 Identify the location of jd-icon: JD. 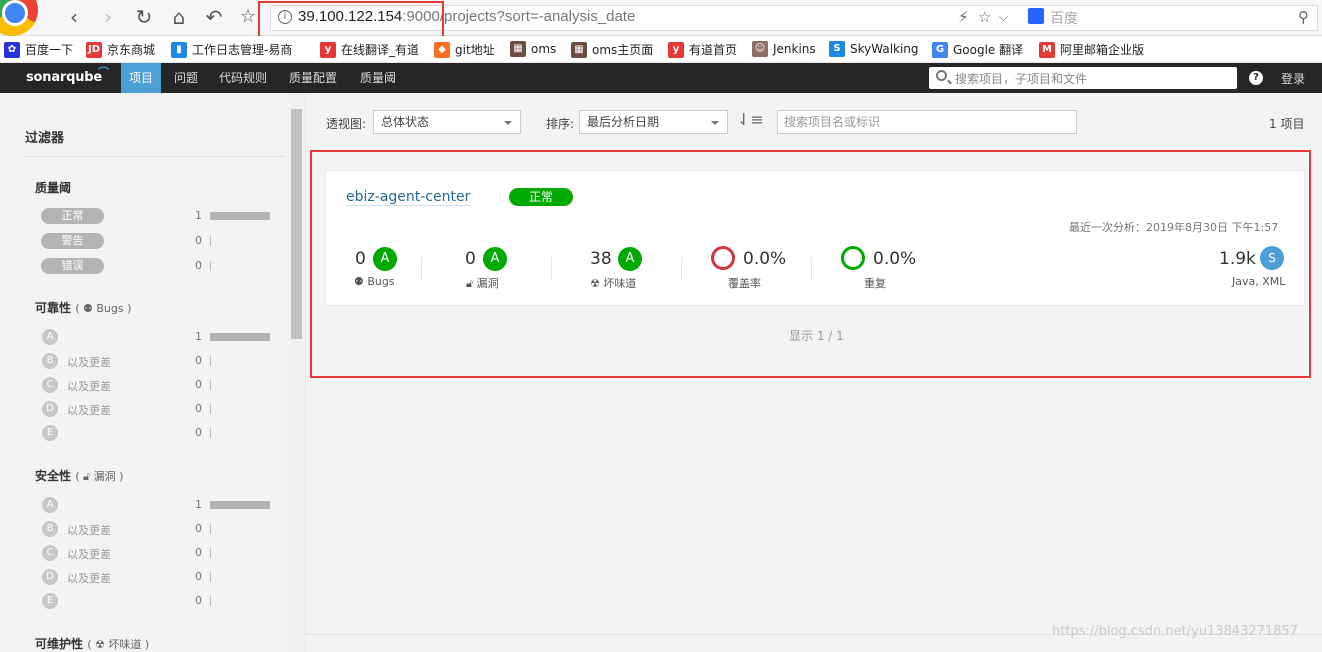
(94, 49).